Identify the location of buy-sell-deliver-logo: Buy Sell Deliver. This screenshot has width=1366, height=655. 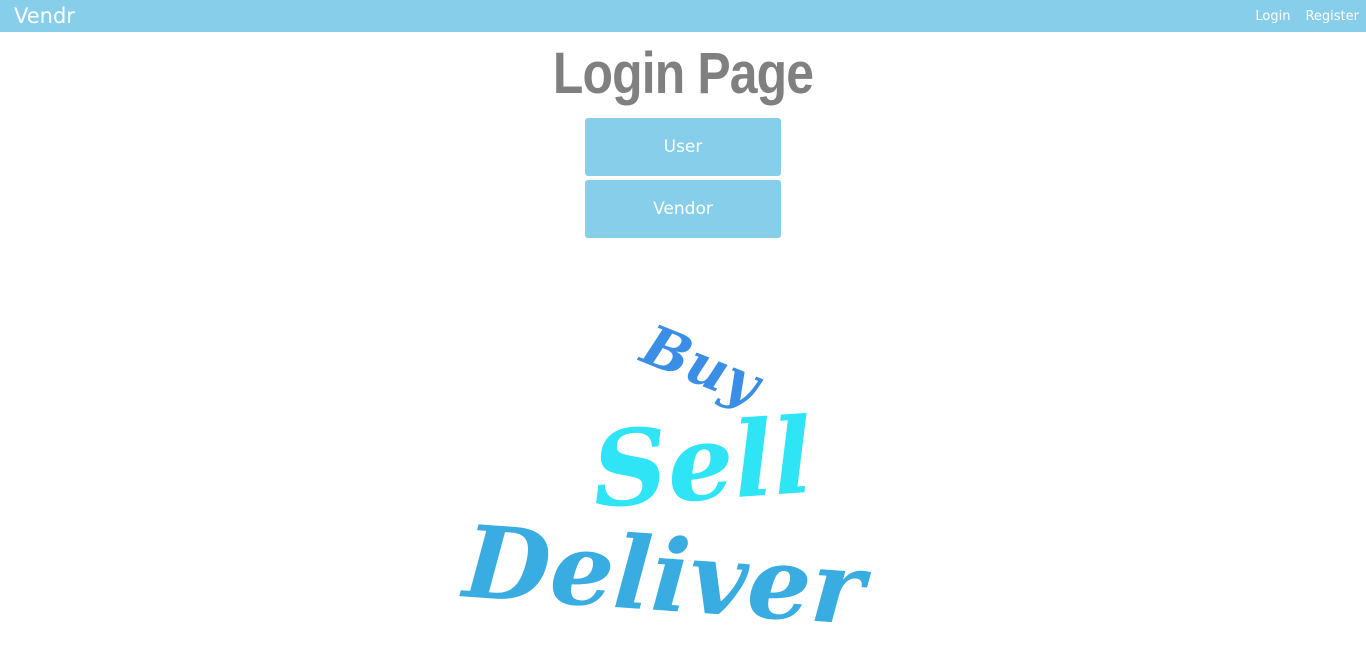
(665, 480).